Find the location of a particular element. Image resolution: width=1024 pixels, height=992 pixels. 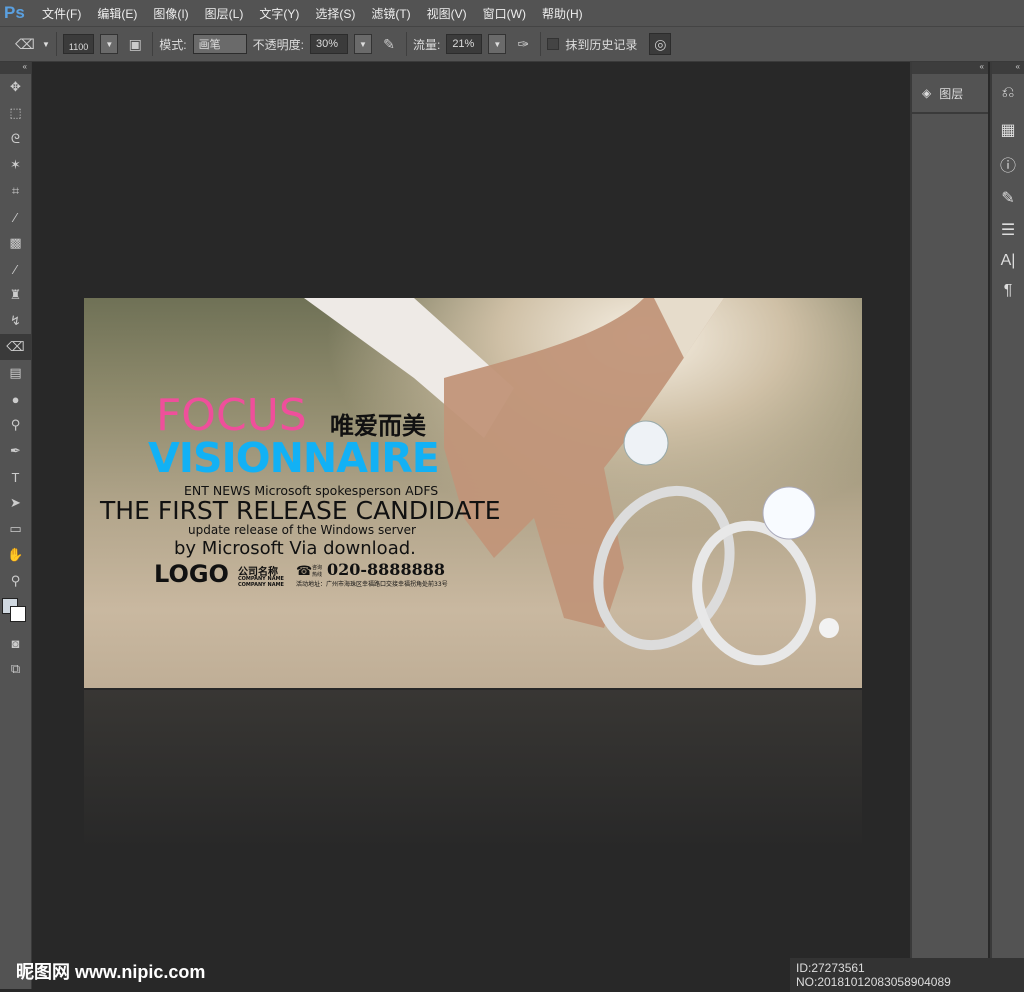

diamond-left is located at coordinates (646, 443).